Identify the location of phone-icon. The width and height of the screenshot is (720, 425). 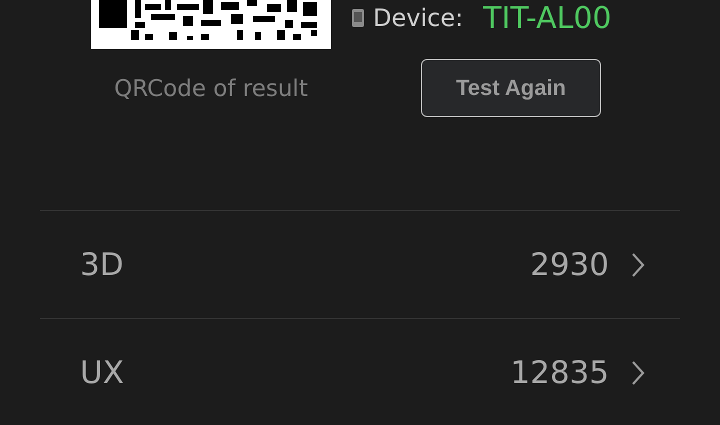
(358, 18).